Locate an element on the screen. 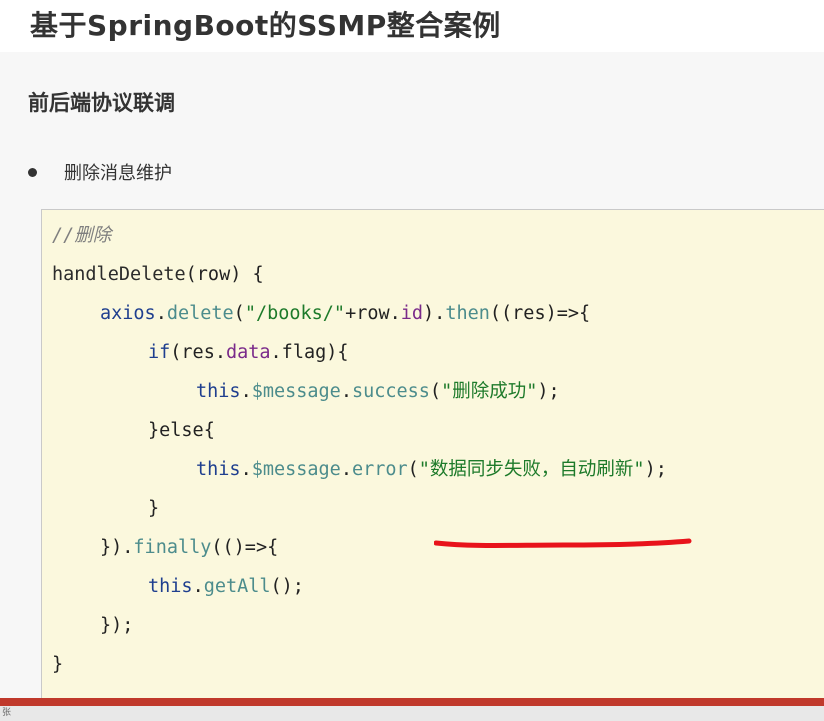  code-token: (res. is located at coordinates (198, 352).